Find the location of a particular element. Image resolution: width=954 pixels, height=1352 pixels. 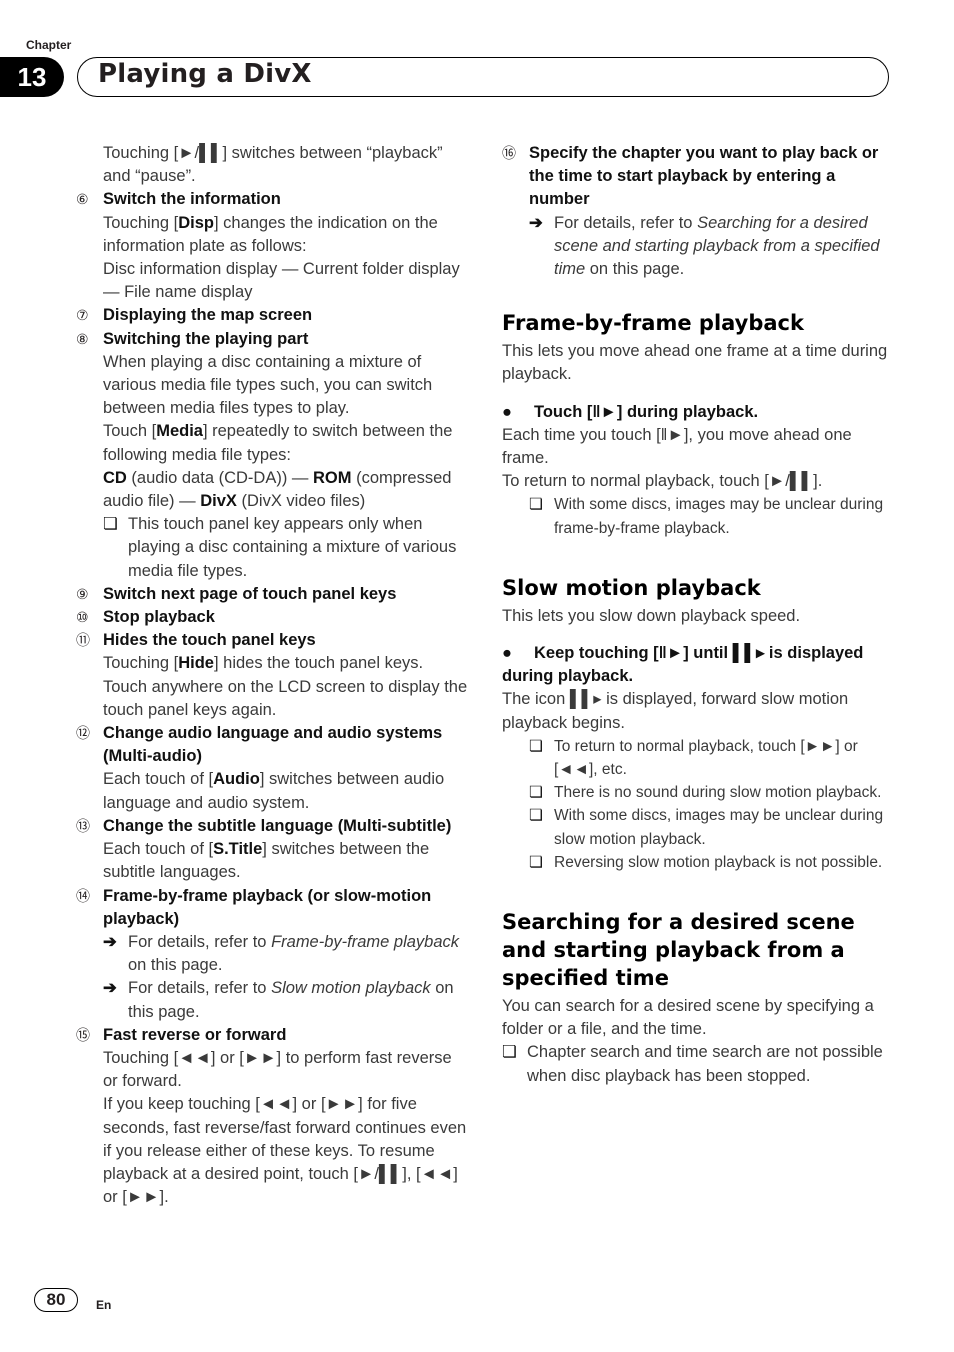

item-9: ⑨ Switch next page of touch panel keys is located at coordinates (272, 594).